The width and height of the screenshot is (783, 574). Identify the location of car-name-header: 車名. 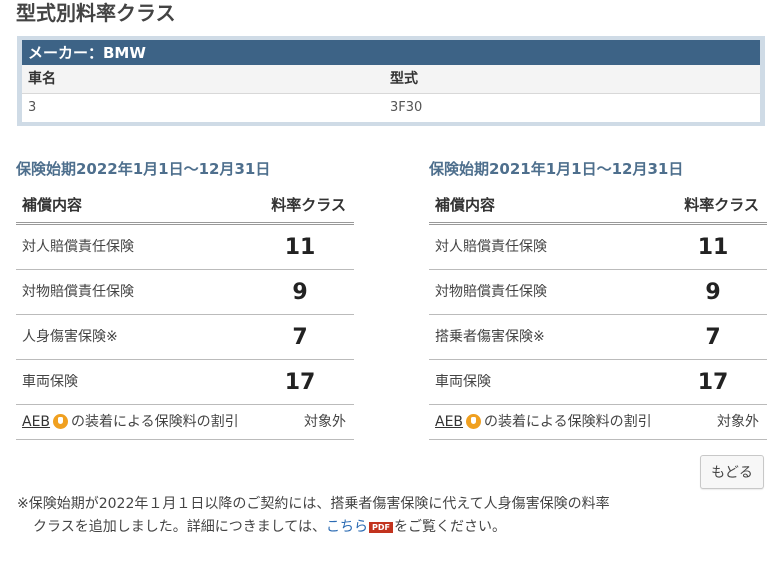
(42, 79).